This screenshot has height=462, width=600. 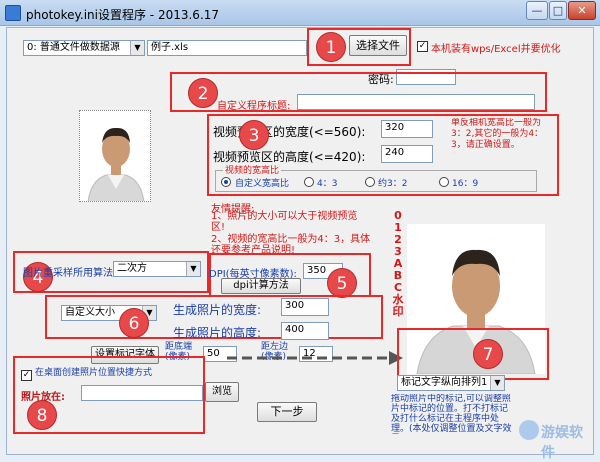 I want to click on resample-value: 二次方, so click(x=132, y=268).